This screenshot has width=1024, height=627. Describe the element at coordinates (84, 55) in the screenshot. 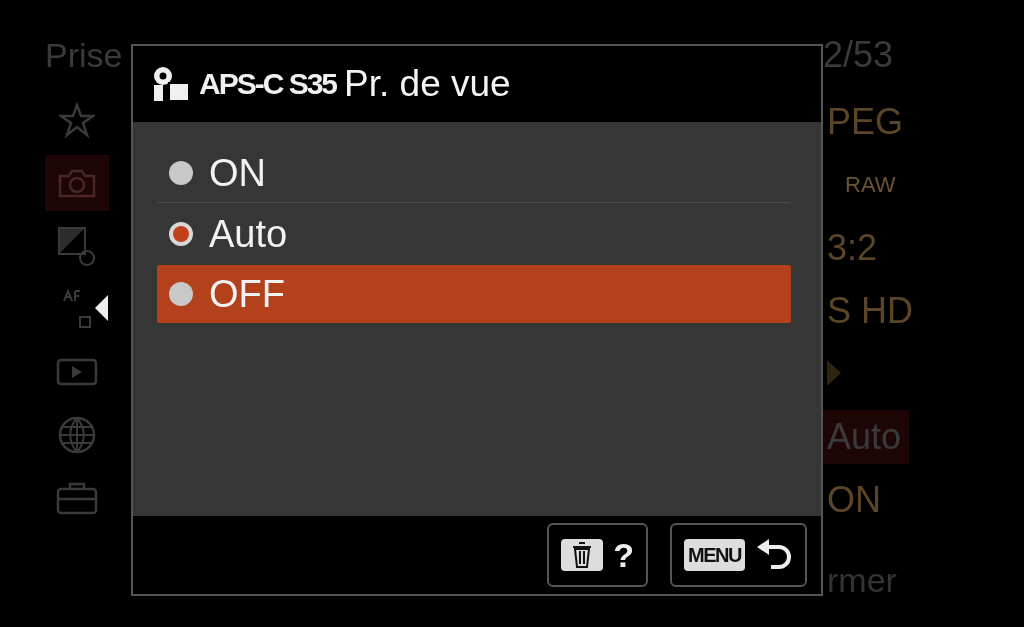

I see `menu-title: Prise` at that location.